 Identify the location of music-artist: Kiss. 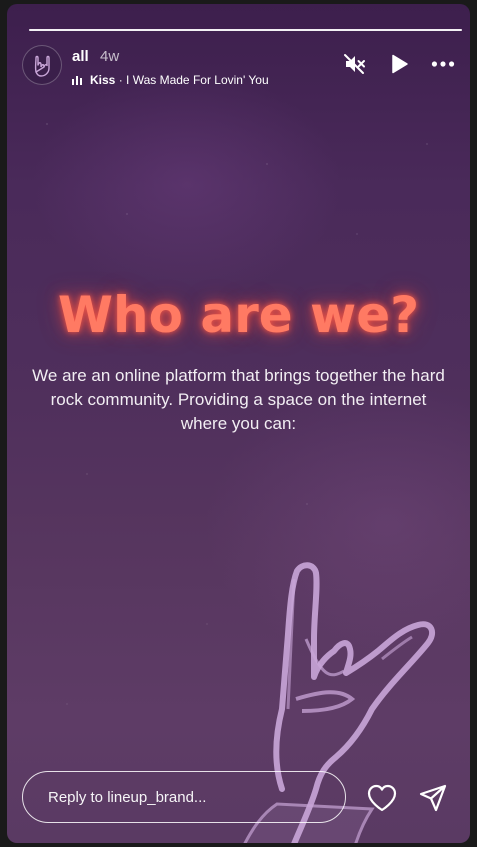
(103, 80).